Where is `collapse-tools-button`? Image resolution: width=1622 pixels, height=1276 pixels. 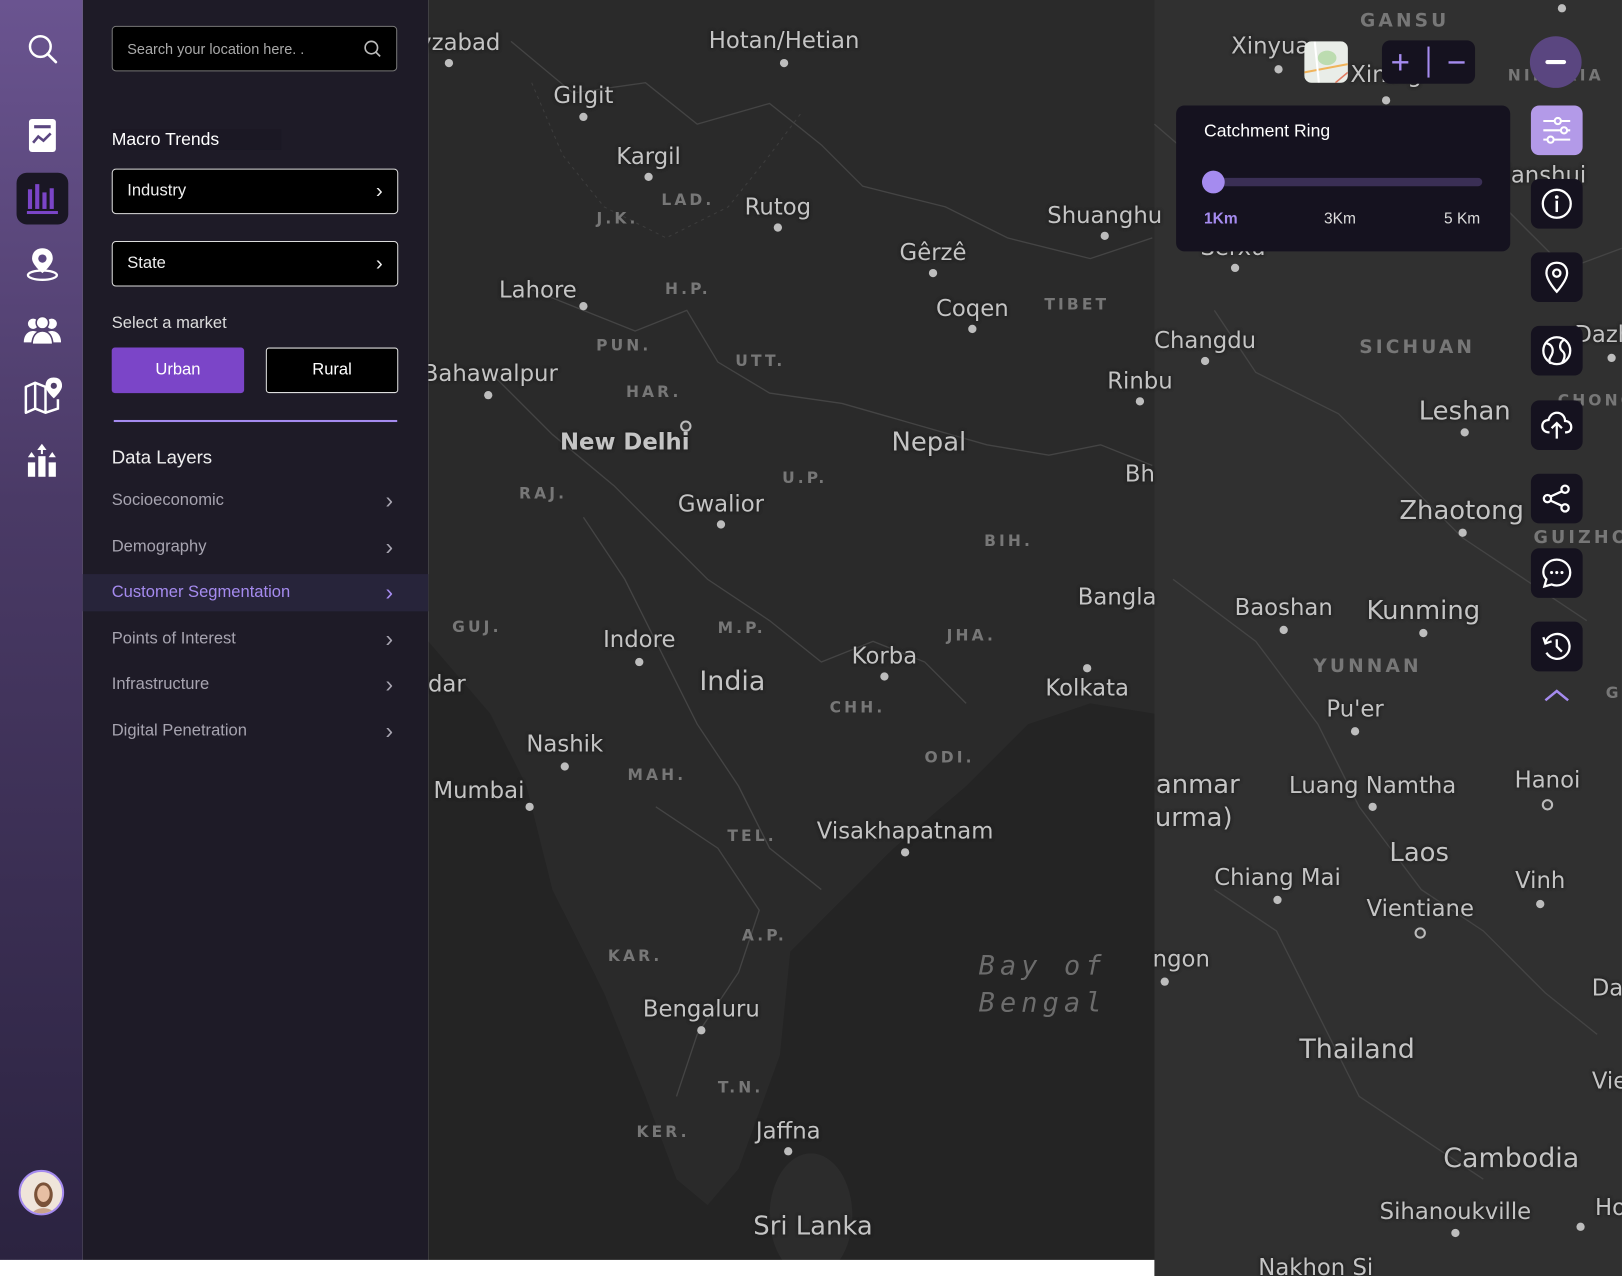 collapse-tools-button is located at coordinates (1555, 62).